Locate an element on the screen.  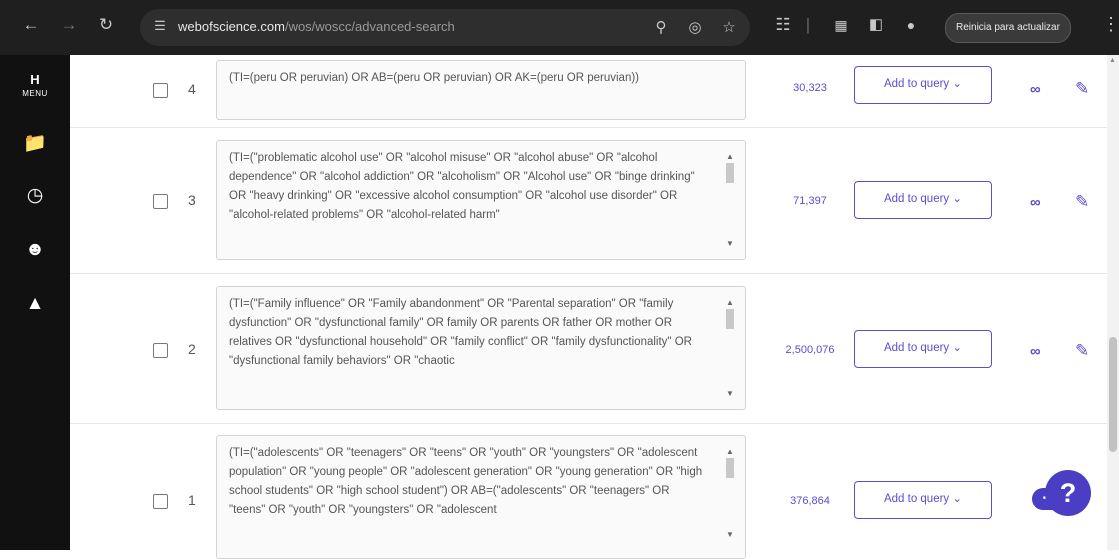
result-count: 71,397 is located at coordinates (810, 201).